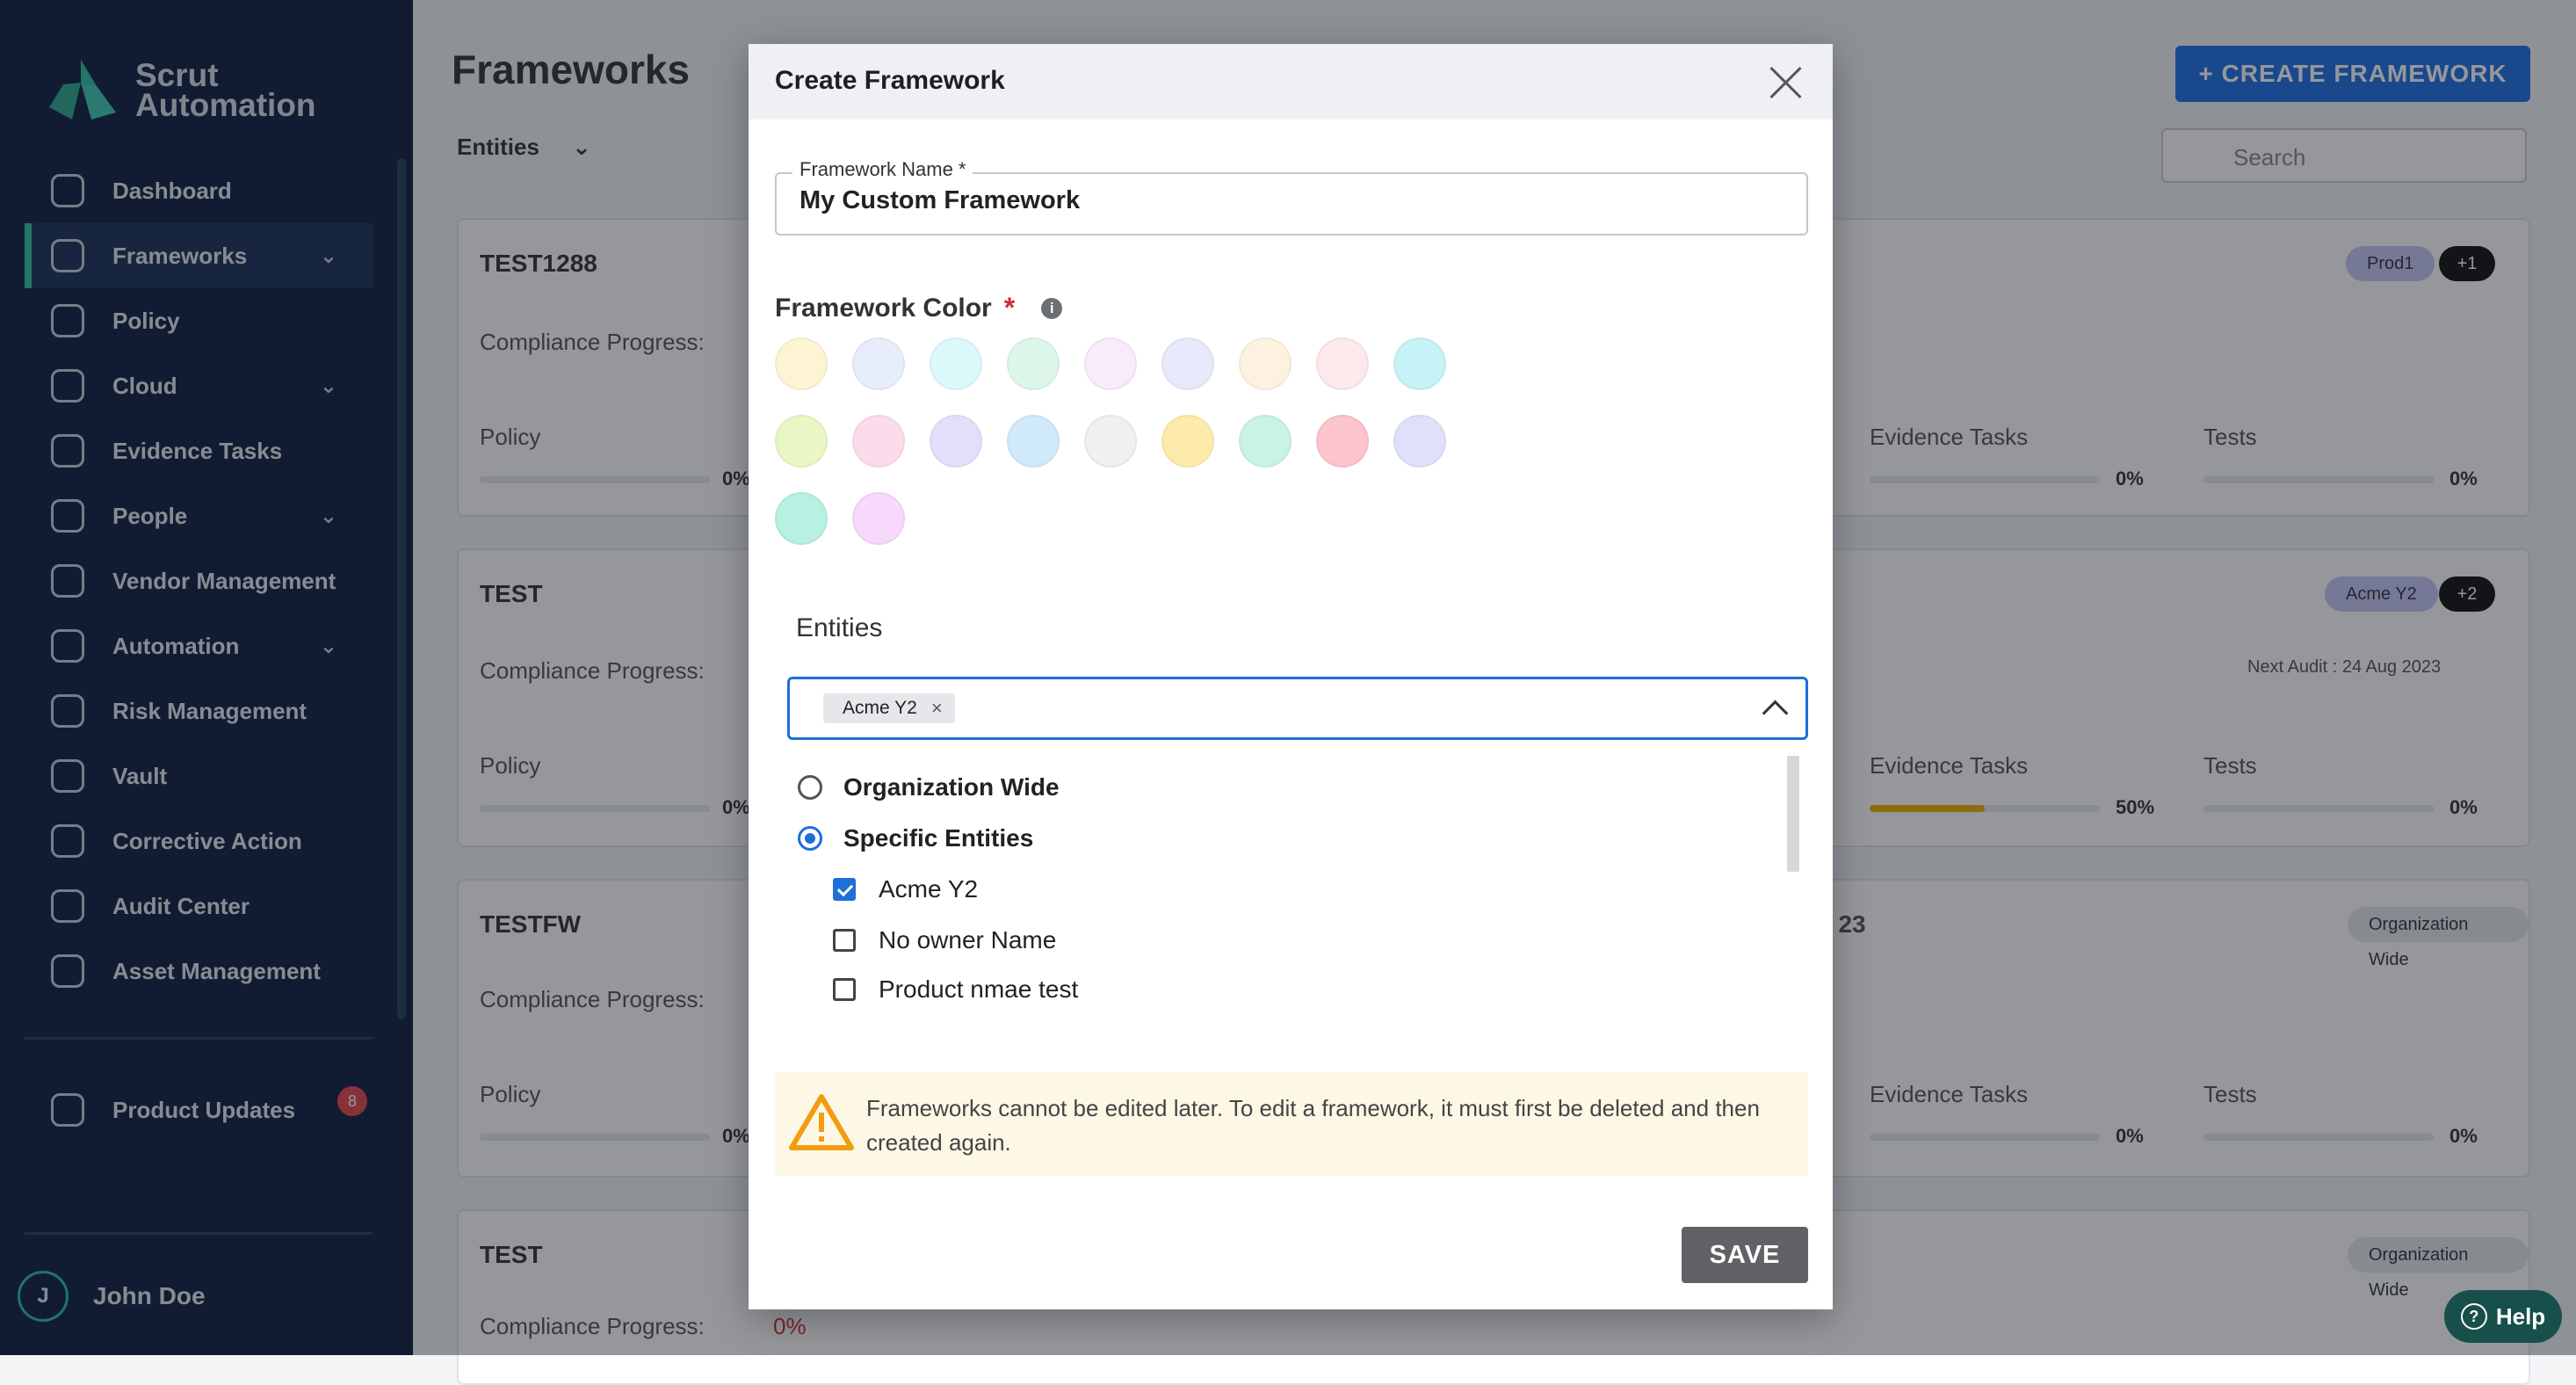 The width and height of the screenshot is (2576, 1385). What do you see at coordinates (940, 200) in the screenshot?
I see `framework-name-input: My Custom Framework` at bounding box center [940, 200].